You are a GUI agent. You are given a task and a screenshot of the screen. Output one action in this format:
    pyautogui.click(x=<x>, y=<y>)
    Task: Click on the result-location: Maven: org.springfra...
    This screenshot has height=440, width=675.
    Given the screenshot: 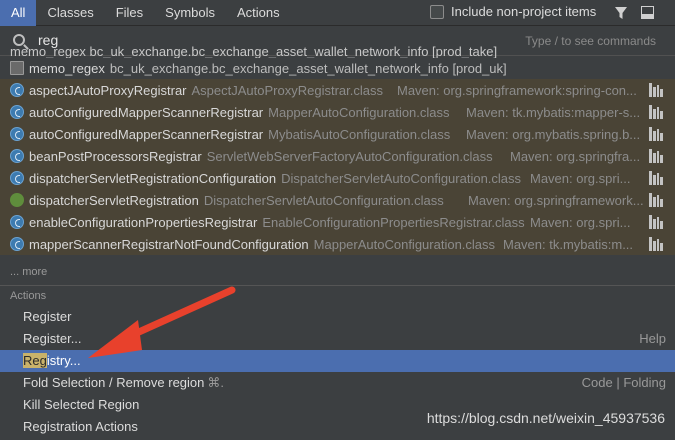 What is the action you would take?
    pyautogui.click(x=575, y=156)
    